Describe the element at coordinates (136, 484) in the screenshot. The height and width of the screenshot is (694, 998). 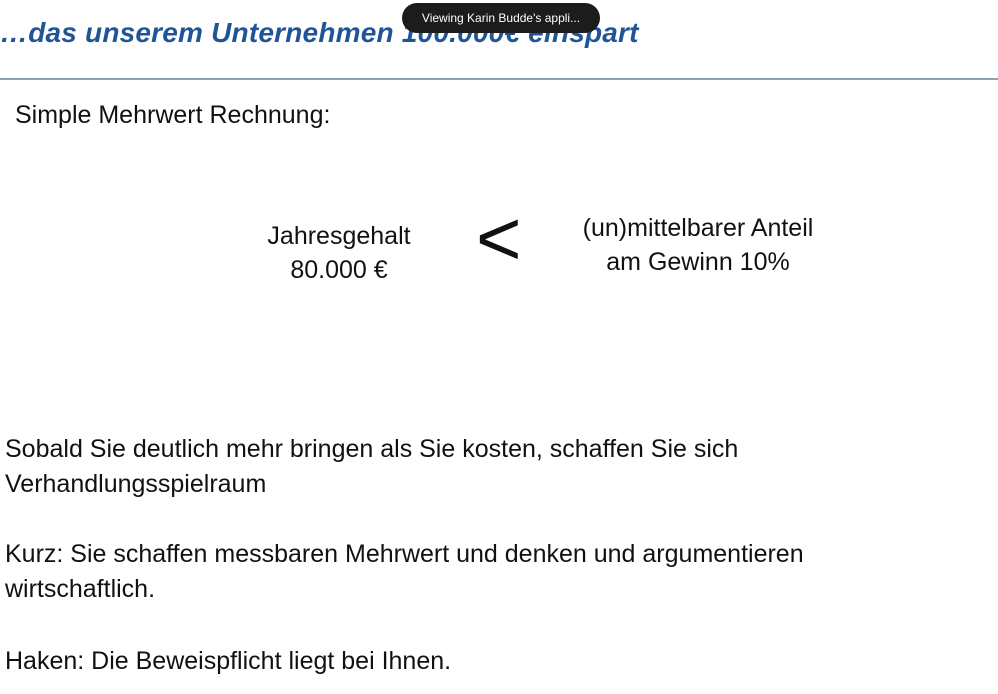
I see `paragraph-line: Verhandlungsspielraum` at that location.